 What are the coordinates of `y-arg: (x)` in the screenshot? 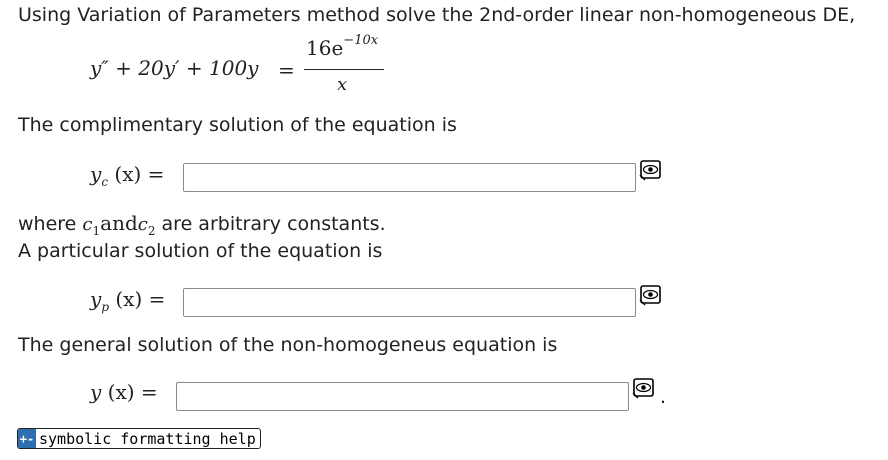 It's located at (121, 392).